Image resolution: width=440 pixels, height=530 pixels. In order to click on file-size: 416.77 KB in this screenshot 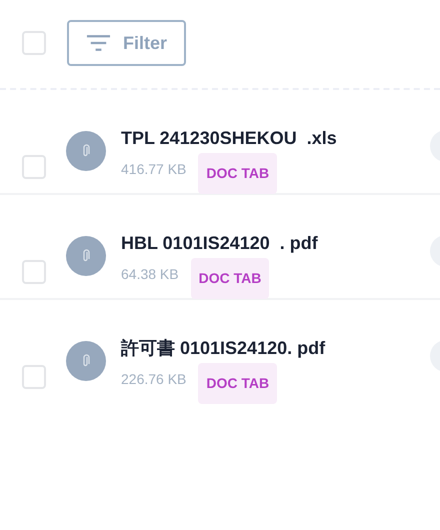, I will do `click(153, 169)`.